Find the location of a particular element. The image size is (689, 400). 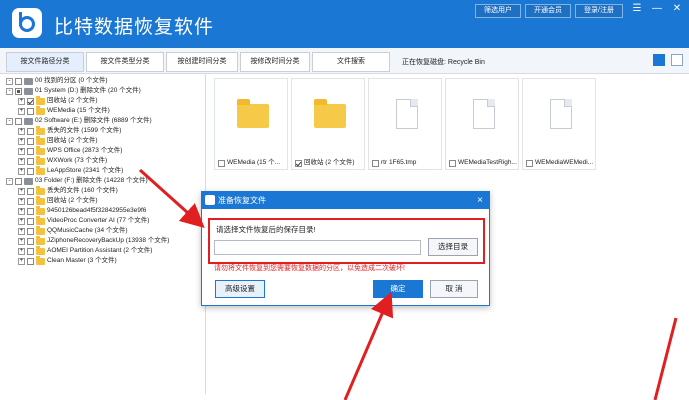

tree-row: + LeAppStore (2341 个文件) is located at coordinates (71, 170).